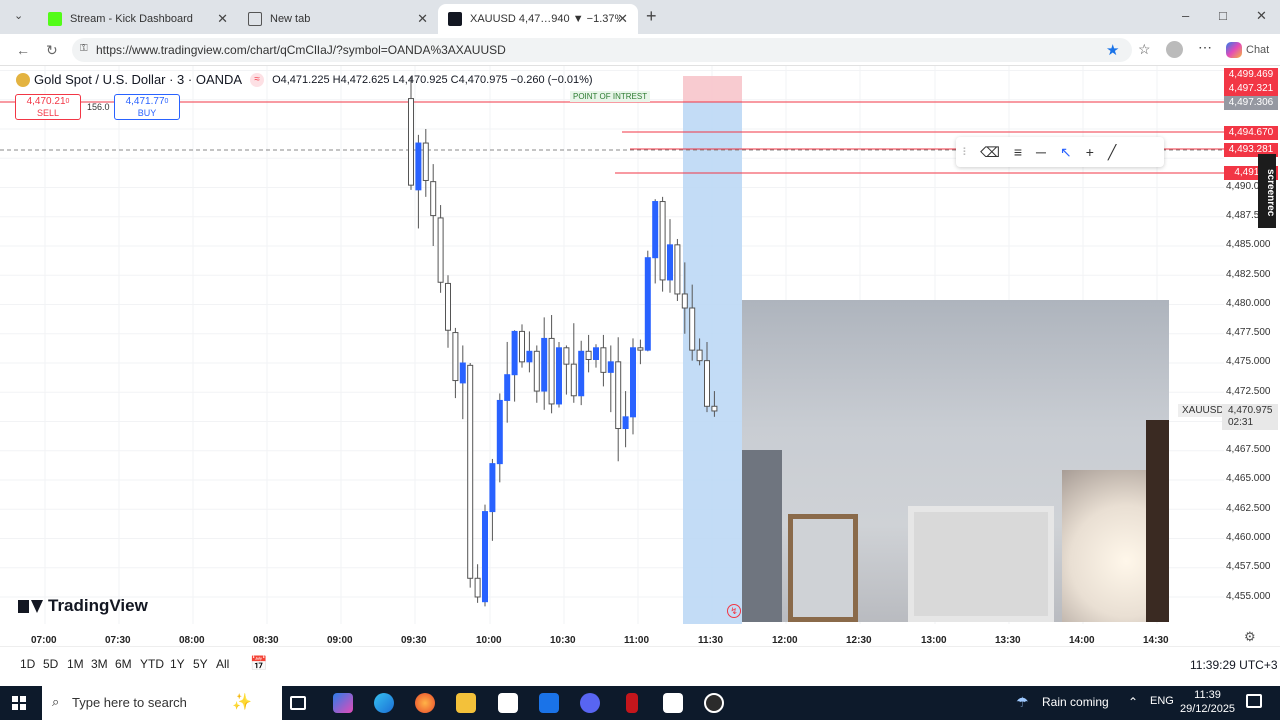  Describe the element at coordinates (714, 703) in the screenshot. I see `obs-icon` at that location.